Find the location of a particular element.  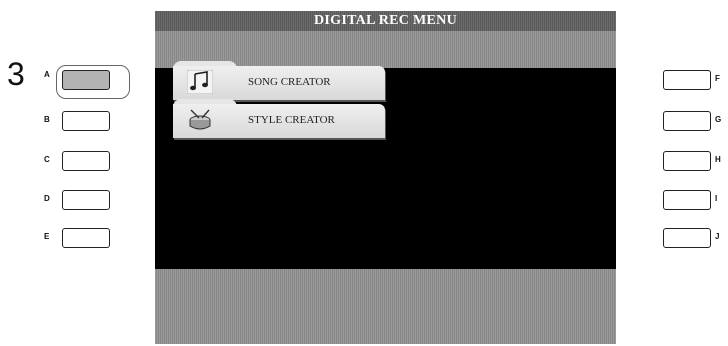

panel-button-b is located at coordinates (86, 121).